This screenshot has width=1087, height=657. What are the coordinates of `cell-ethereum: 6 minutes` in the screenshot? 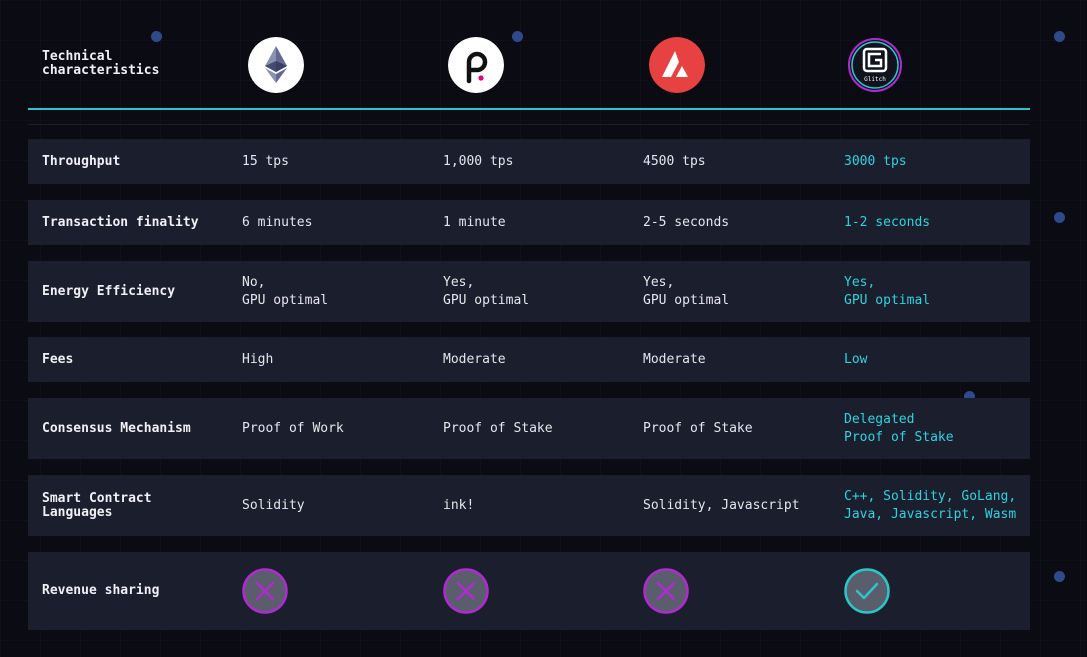 It's located at (277, 222).